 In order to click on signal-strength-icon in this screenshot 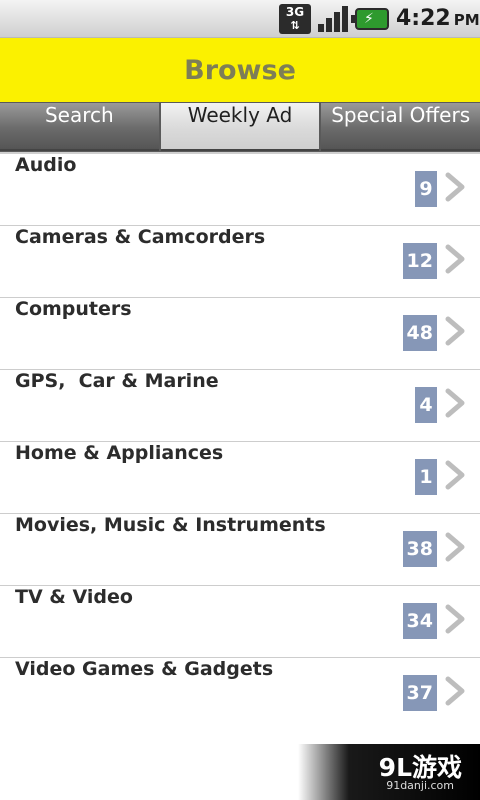, I will do `click(333, 19)`.